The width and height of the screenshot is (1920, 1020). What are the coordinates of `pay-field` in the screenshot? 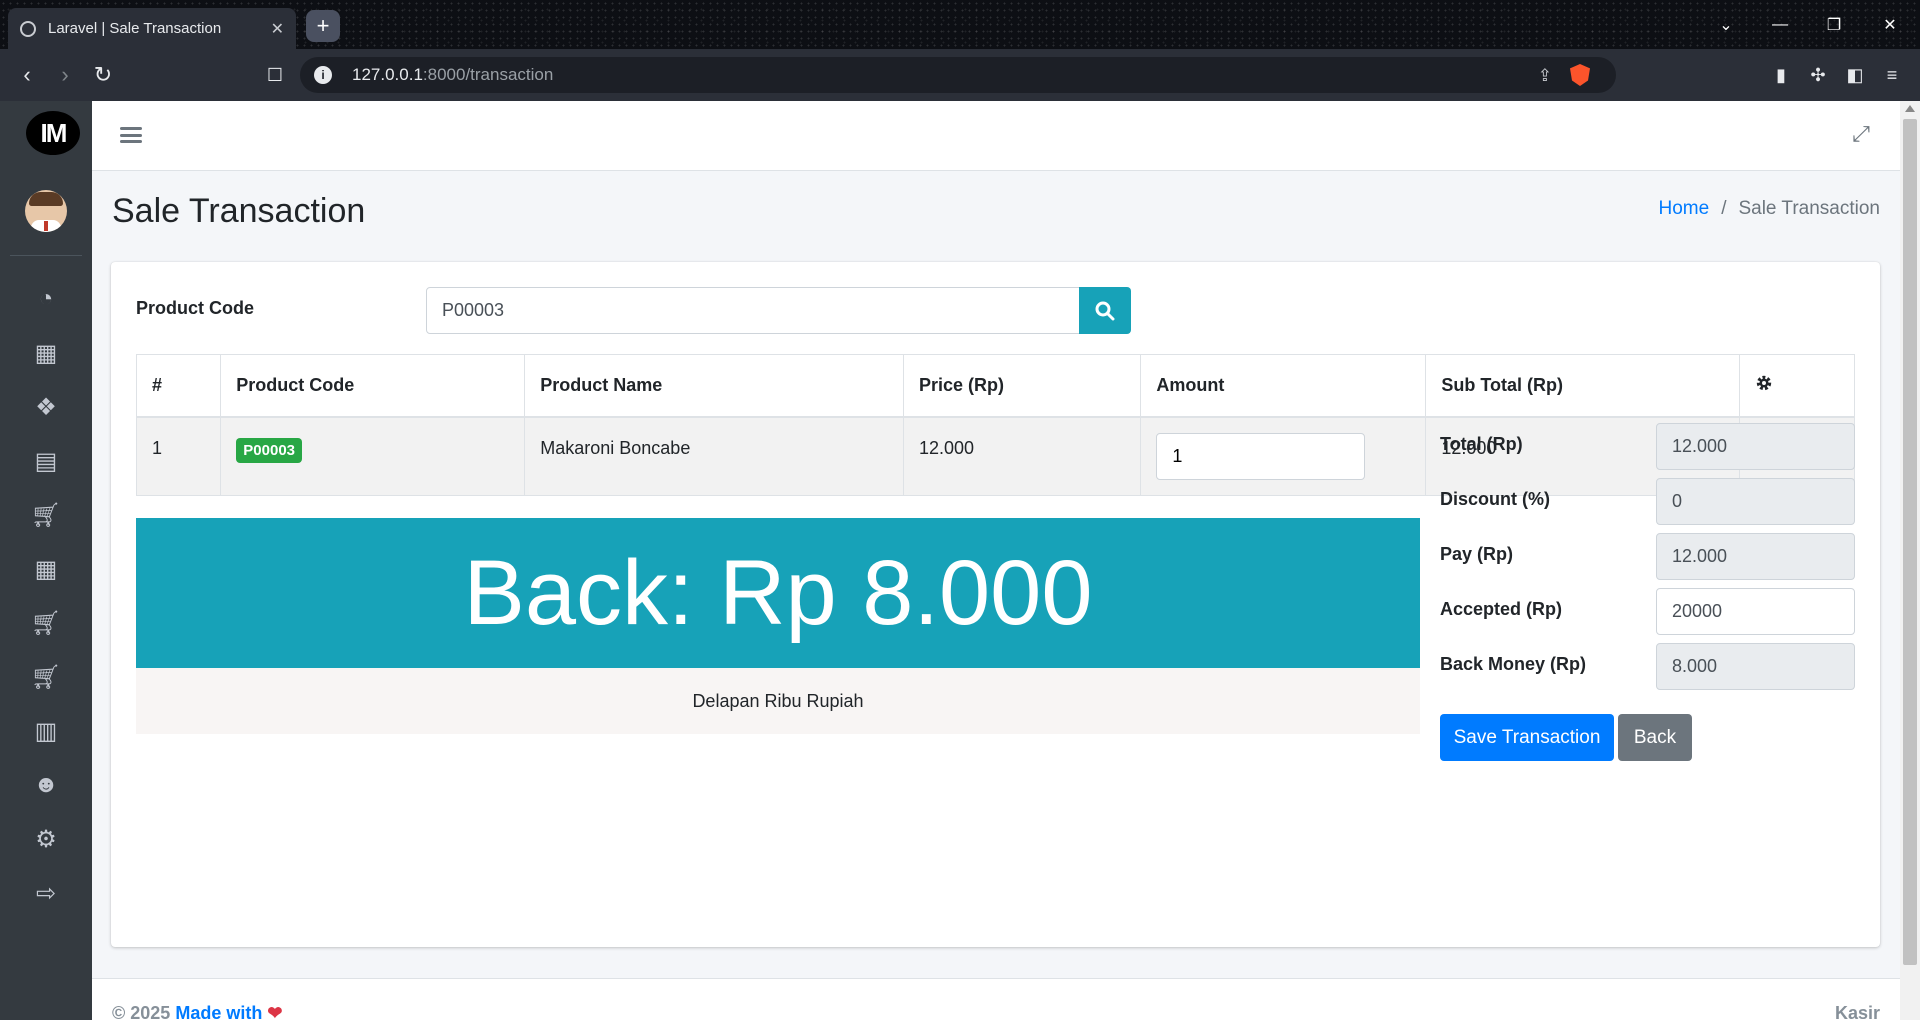 It's located at (1755, 556).